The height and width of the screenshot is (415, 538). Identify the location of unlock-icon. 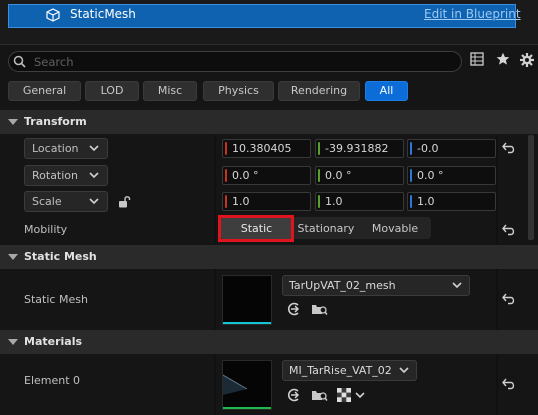
(124, 202).